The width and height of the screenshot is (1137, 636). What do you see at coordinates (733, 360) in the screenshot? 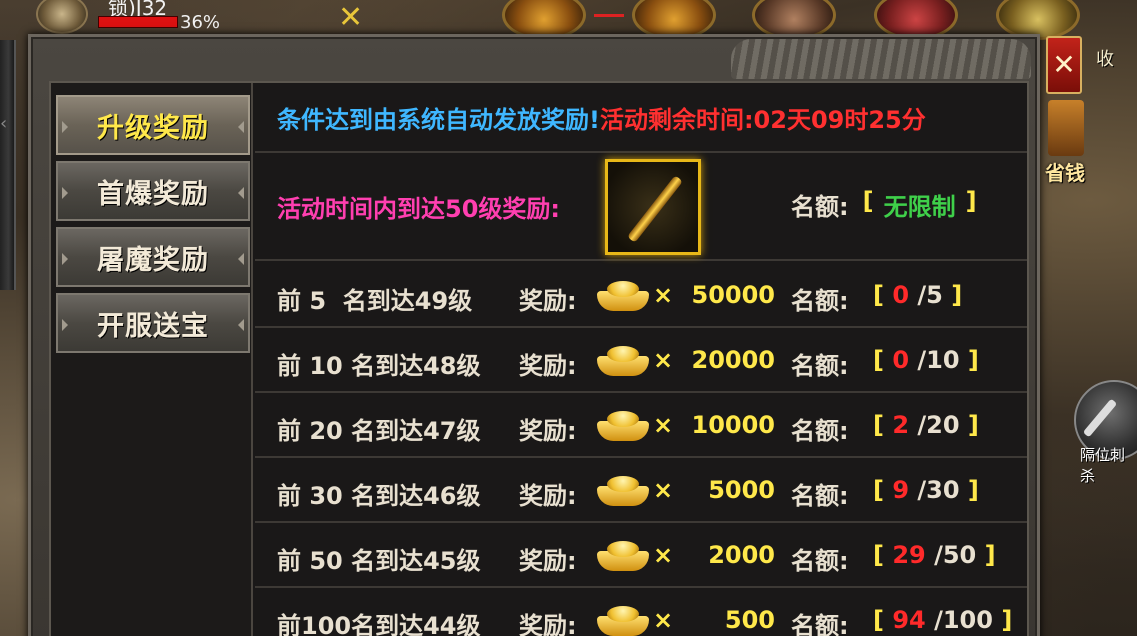
I see `reward-amount: 20000` at bounding box center [733, 360].